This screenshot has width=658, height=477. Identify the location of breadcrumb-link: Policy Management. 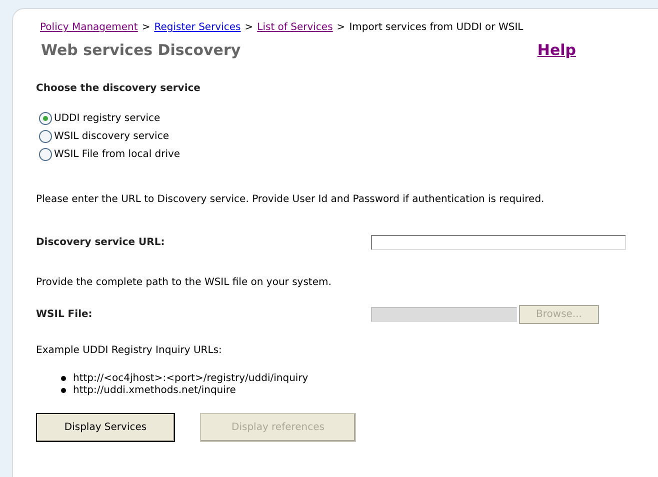
(89, 27).